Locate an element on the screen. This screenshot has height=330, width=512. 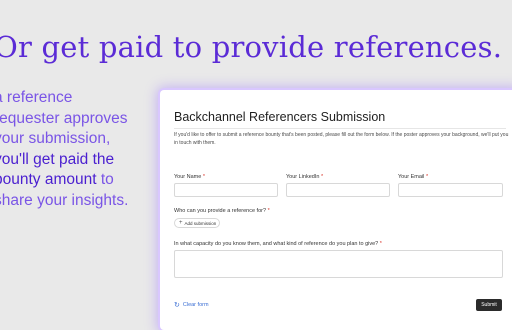
name-label: Your Name * is located at coordinates (189, 177).